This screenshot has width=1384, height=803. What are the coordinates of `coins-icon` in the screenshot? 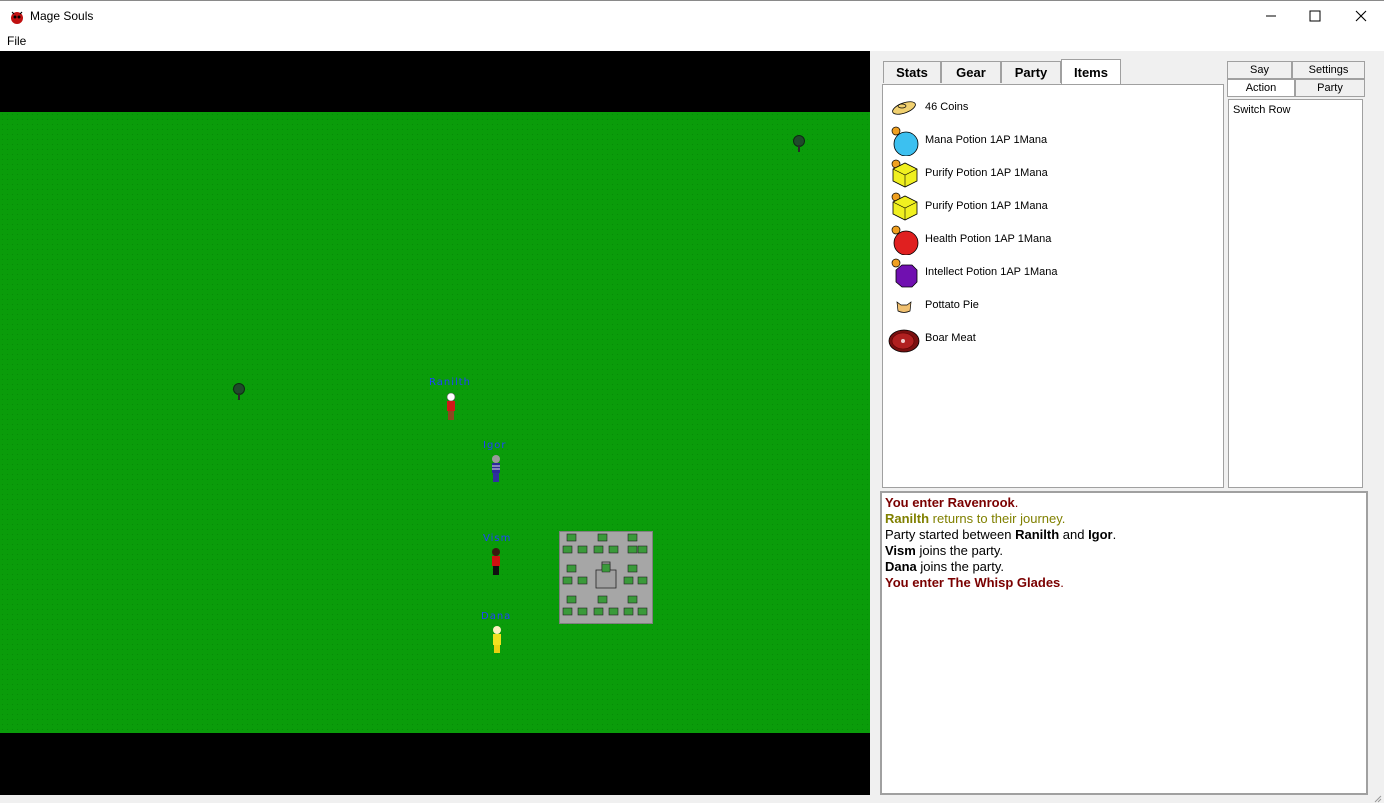 It's located at (904, 108).